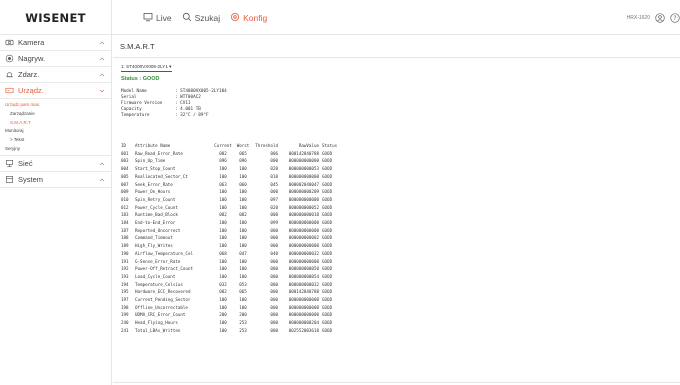  What do you see at coordinates (9, 163) in the screenshot?
I see `network-icon` at bounding box center [9, 163].